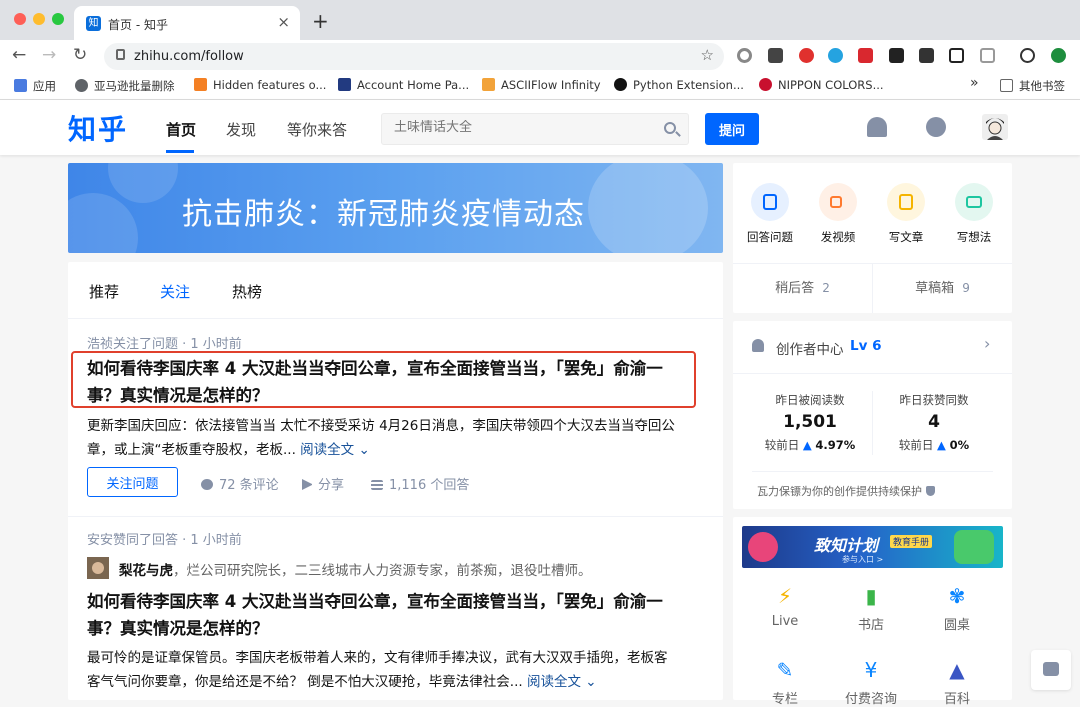 The image size is (1080, 707). Describe the element at coordinates (420, 483) in the screenshot. I see `answers-count-button: 1,116 个回答` at that location.